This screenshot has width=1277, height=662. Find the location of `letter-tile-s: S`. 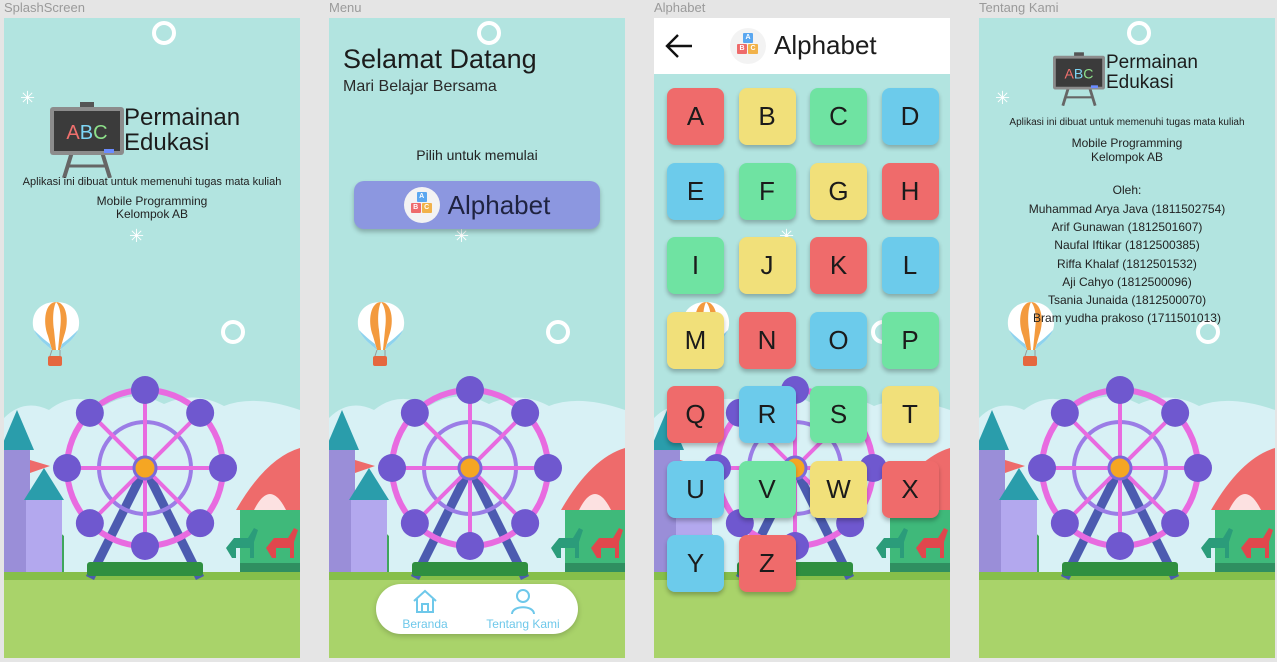

letter-tile-s: S is located at coordinates (838, 414).